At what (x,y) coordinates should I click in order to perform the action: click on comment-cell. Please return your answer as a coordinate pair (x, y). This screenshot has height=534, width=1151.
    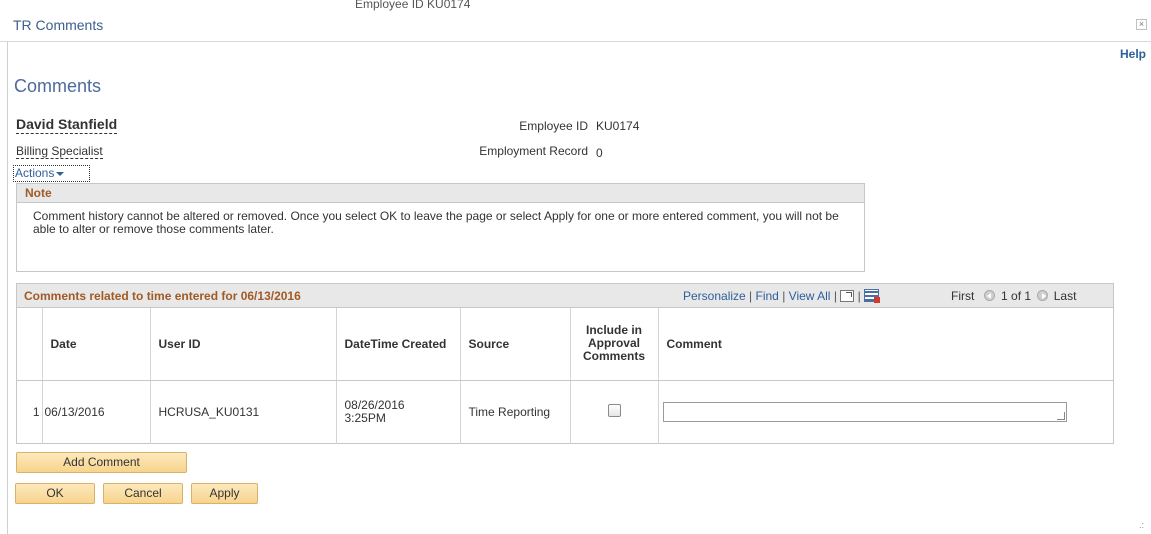
    Looking at the image, I should click on (885, 412).